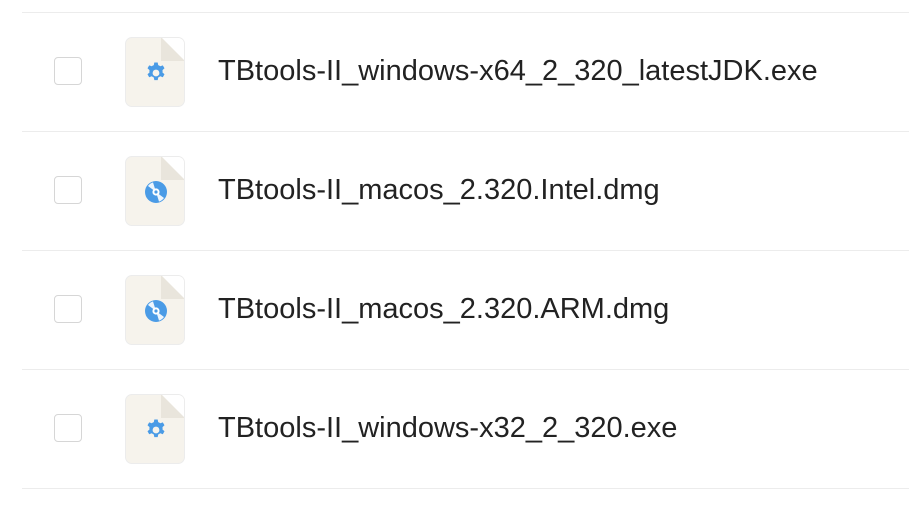 The image size is (909, 511). I want to click on file-name-link: TBtools-II_windows-x32_2_320.exe, so click(447, 428).